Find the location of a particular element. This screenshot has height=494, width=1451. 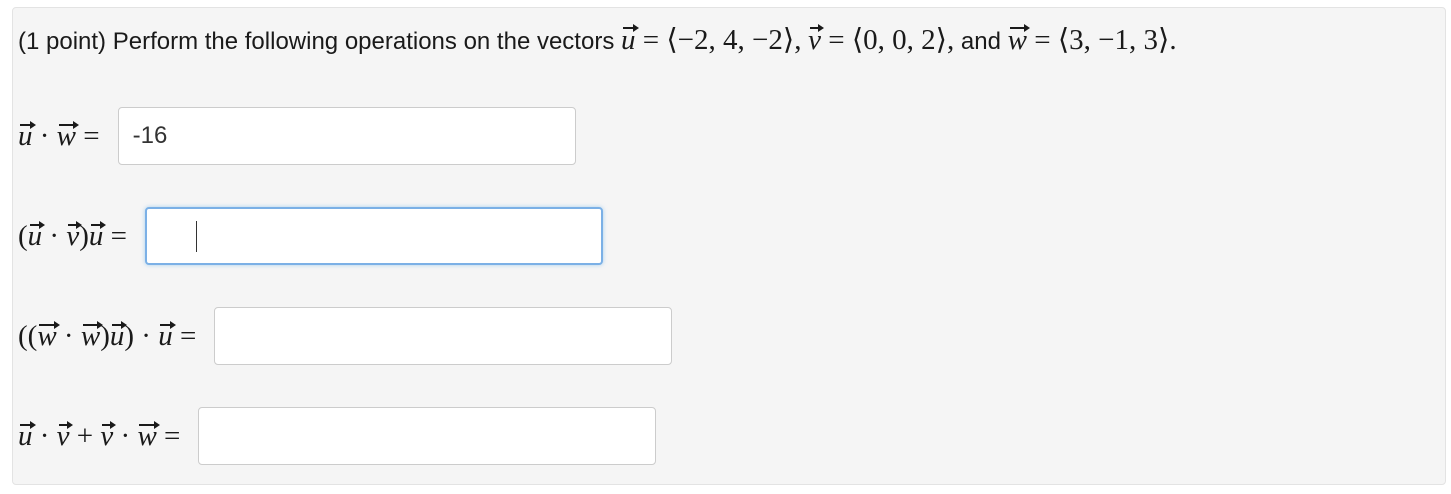

question-1-label: u · w = is located at coordinates (59, 135).